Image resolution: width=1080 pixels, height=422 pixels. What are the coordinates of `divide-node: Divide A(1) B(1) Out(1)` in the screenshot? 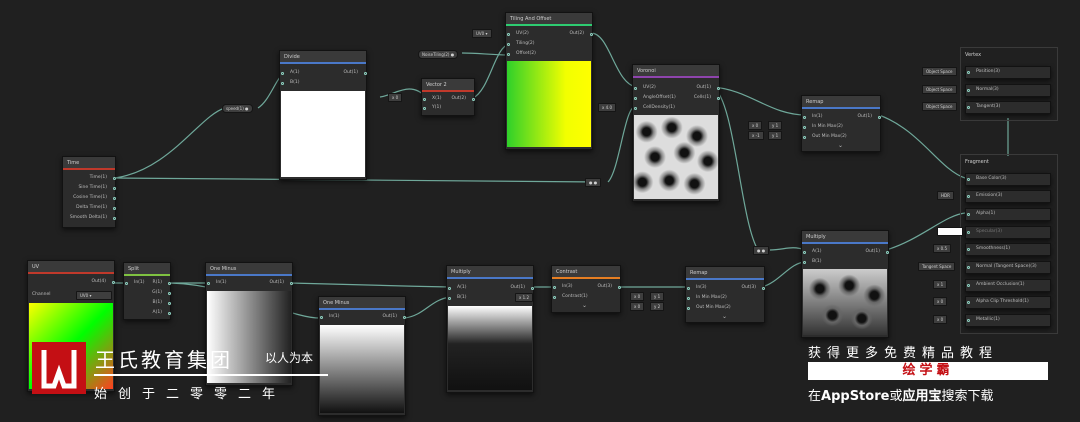 It's located at (323, 115).